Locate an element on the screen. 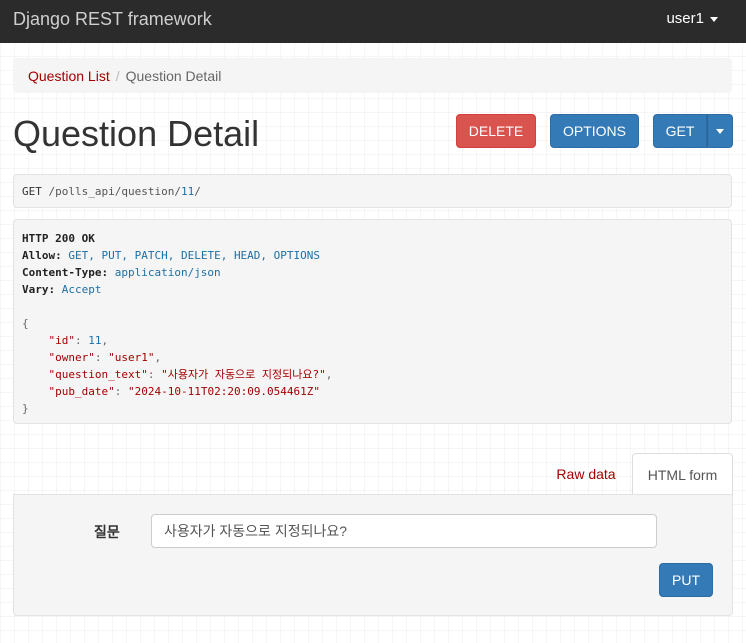  brand-link: Django REST framework is located at coordinates (112, 19).